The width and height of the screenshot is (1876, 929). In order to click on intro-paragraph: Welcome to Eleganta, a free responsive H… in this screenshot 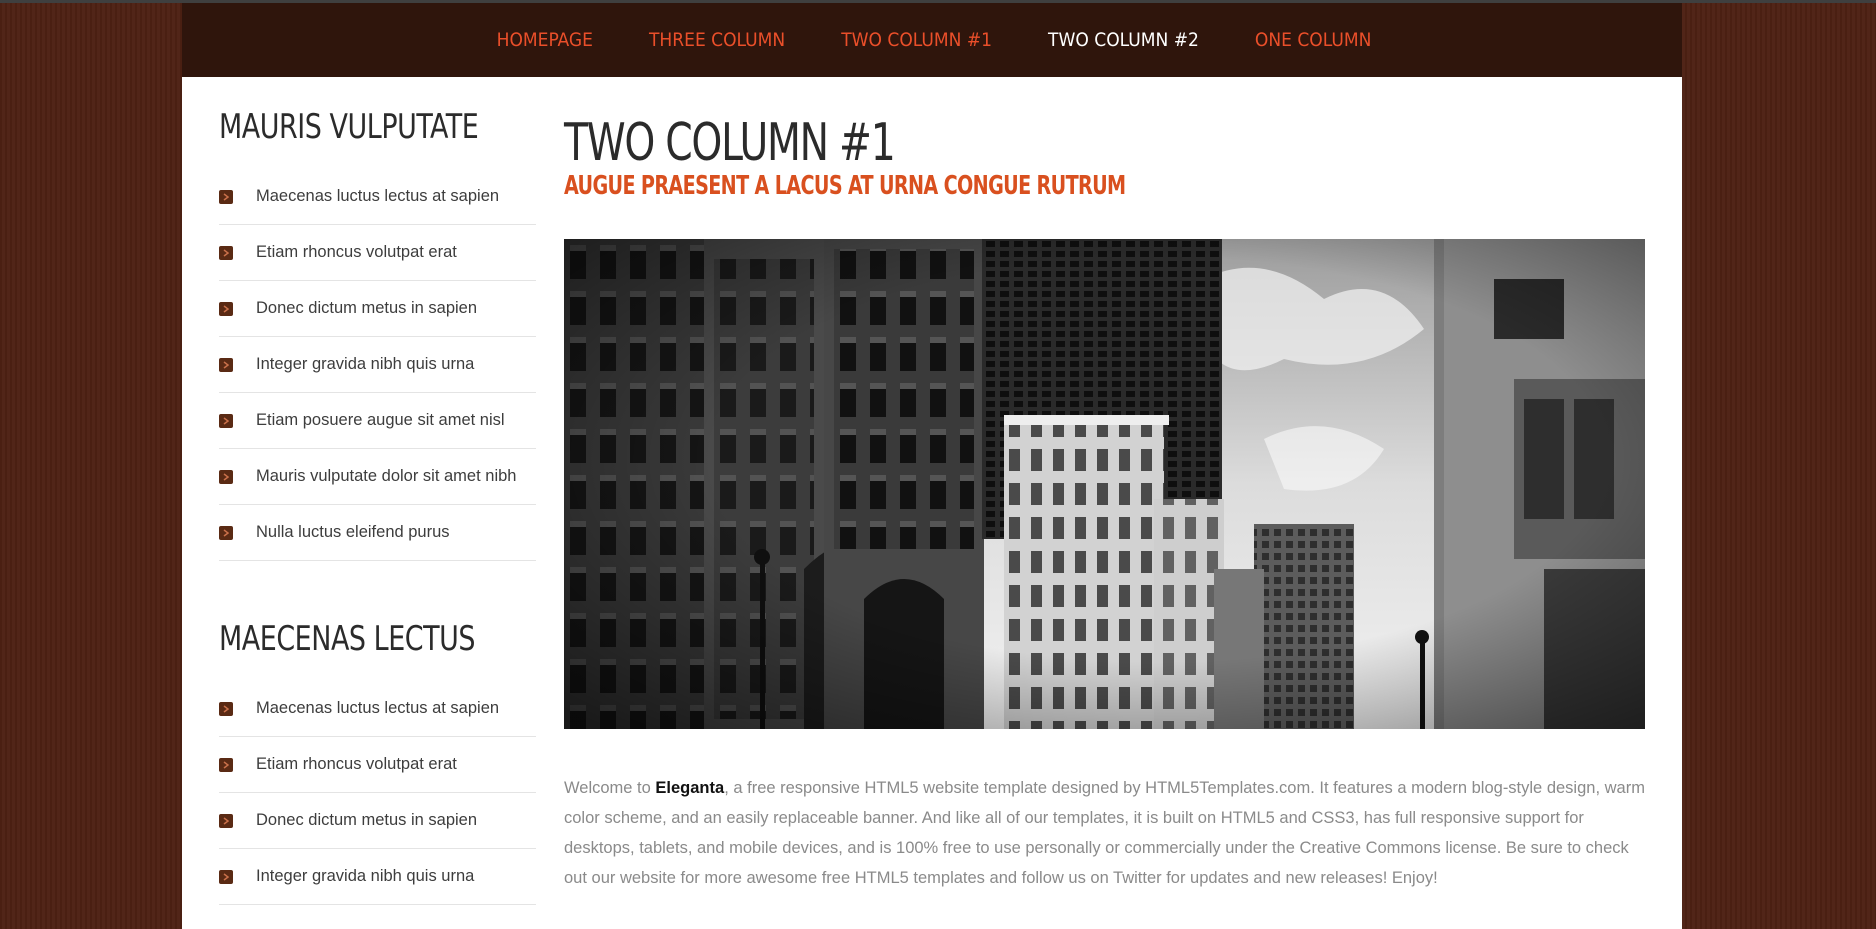, I will do `click(1104, 833)`.